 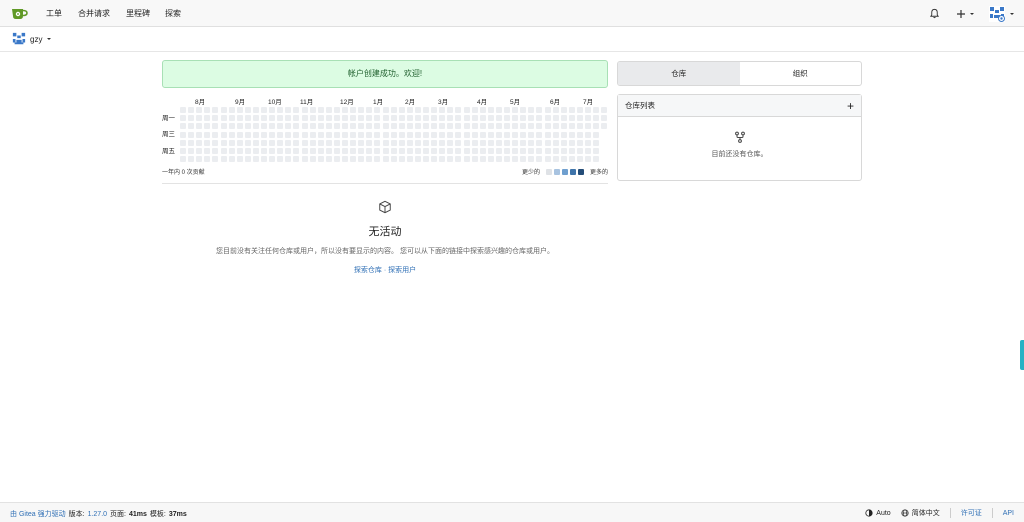 I want to click on explore-repos-link: 探索仓库, so click(x=368, y=270).